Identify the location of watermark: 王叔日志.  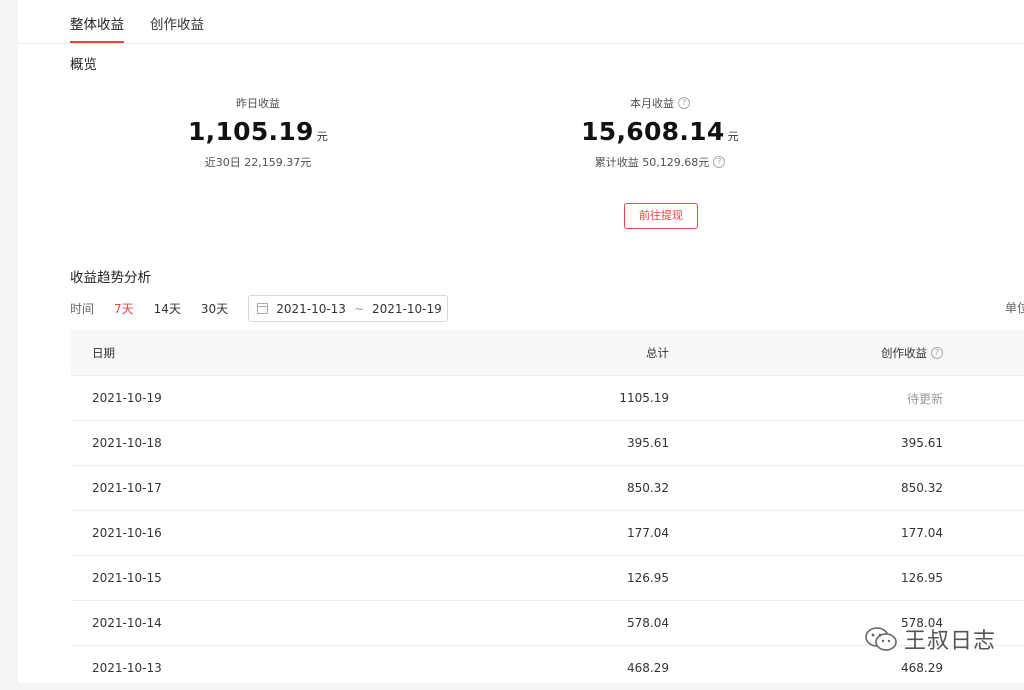
(930, 639).